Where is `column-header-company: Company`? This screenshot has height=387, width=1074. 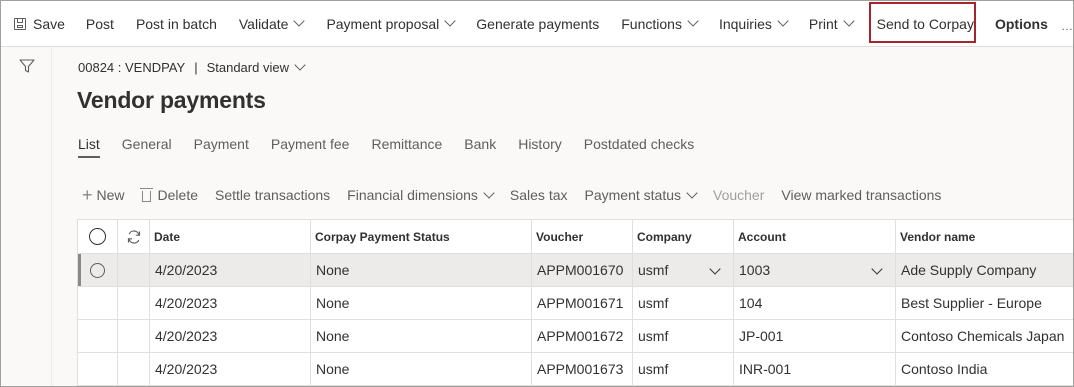 column-header-company: Company is located at coordinates (683, 236).